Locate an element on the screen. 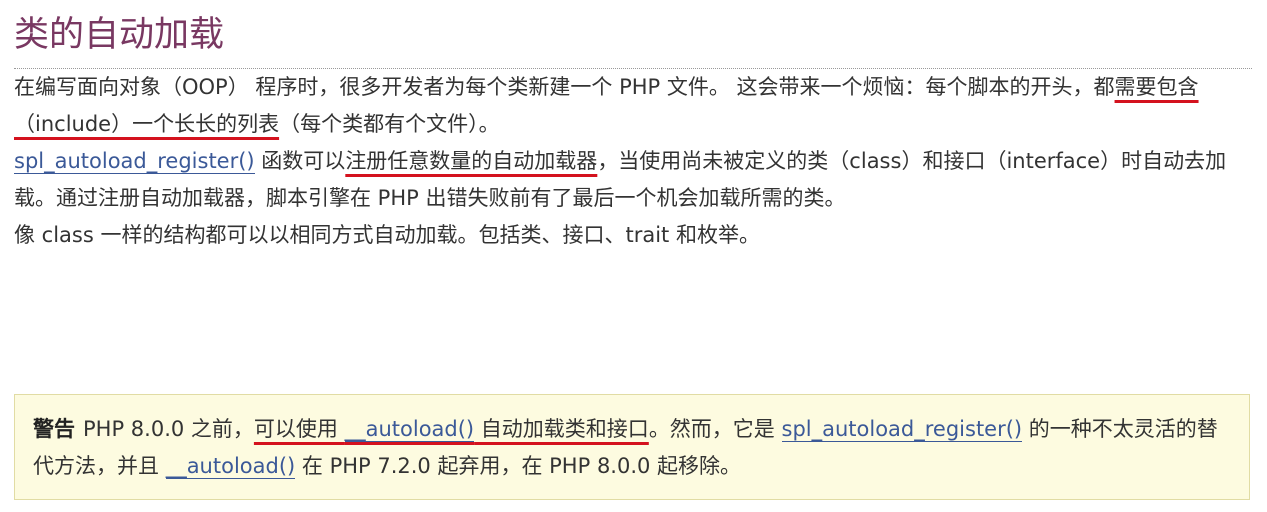 This screenshot has width=1267, height=512. autoload-link: __autoload() is located at coordinates (409, 429).